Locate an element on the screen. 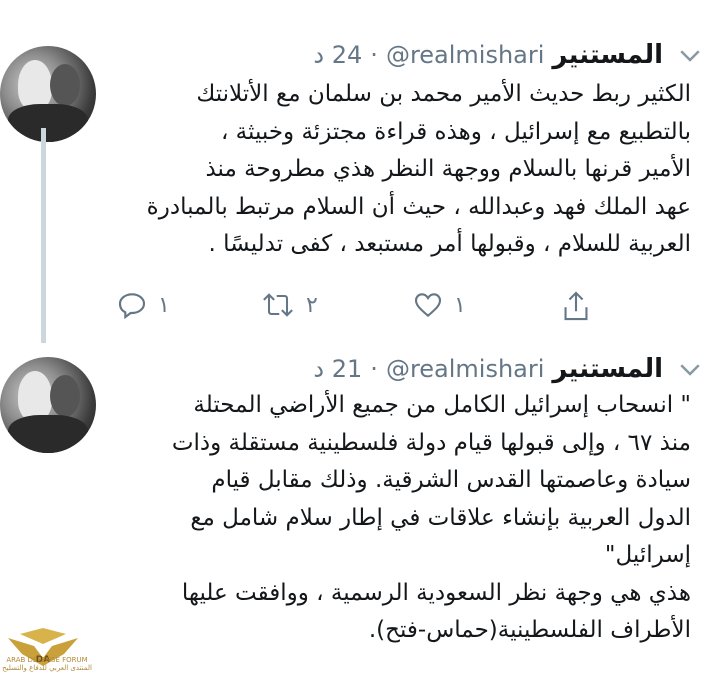  reply-count: ١ is located at coordinates (164, 305).